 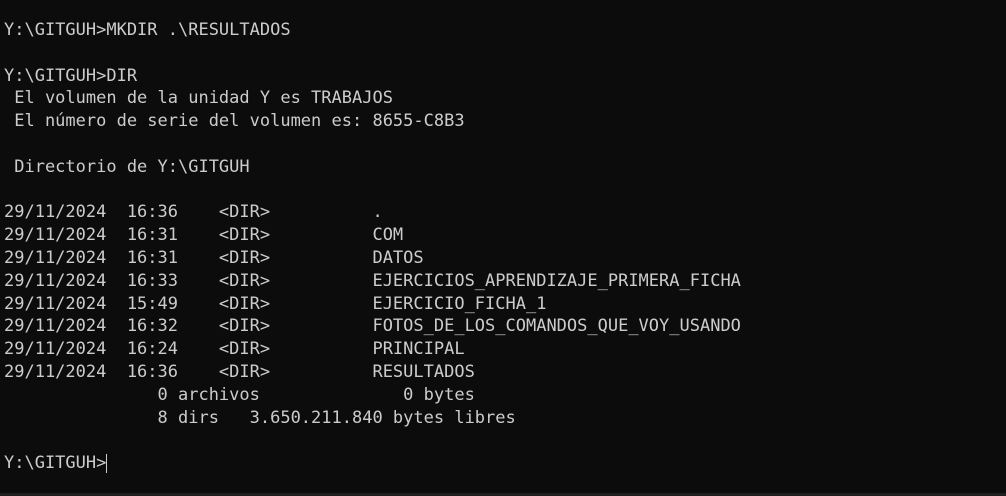 I want to click on dir-entry-line: 29/11/2024 16:31 <DIR> COM, so click(x=204, y=235).